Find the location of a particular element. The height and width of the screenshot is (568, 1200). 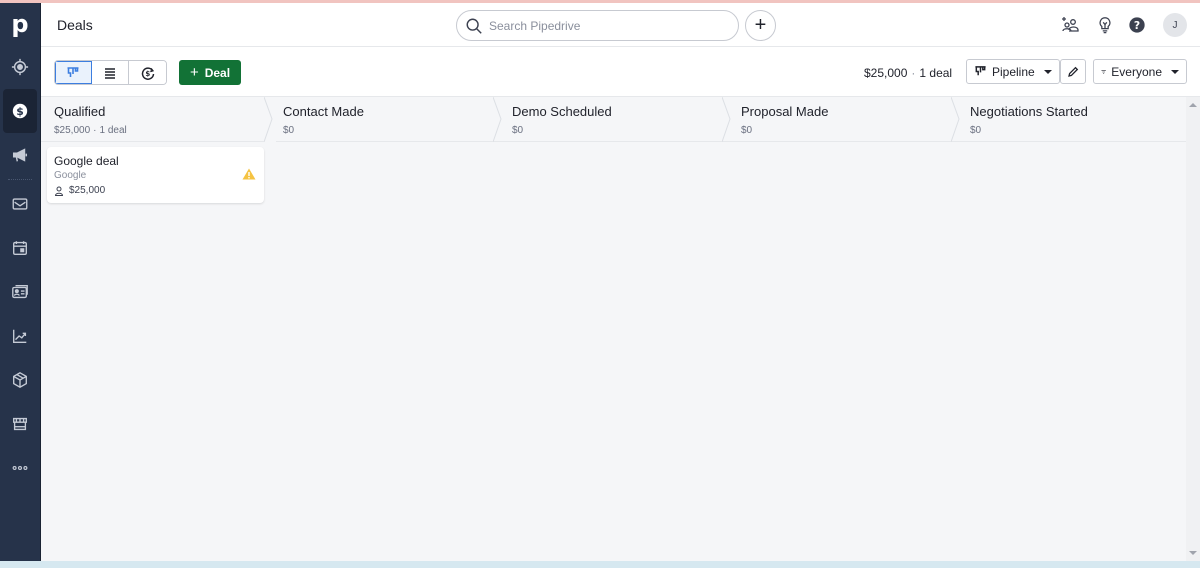

sidebar-item-more is located at coordinates (20, 468).